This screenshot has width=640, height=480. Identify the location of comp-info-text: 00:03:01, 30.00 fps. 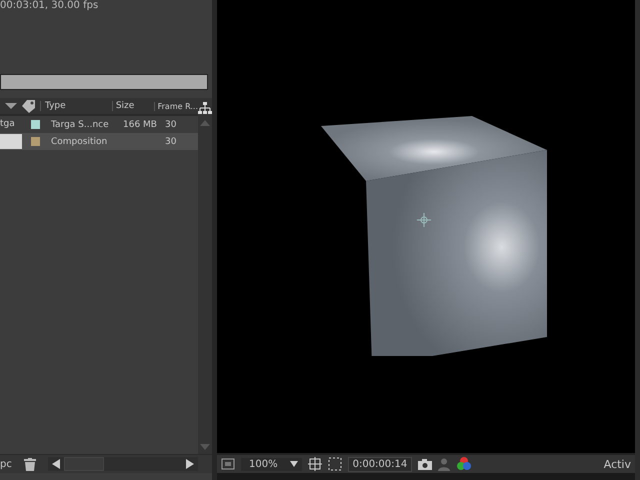
(50, 6).